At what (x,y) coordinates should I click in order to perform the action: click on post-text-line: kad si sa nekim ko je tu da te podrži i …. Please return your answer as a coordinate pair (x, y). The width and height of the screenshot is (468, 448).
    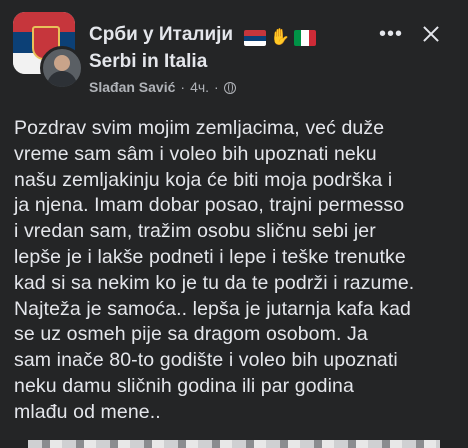
    Looking at the image, I should click on (214, 282).